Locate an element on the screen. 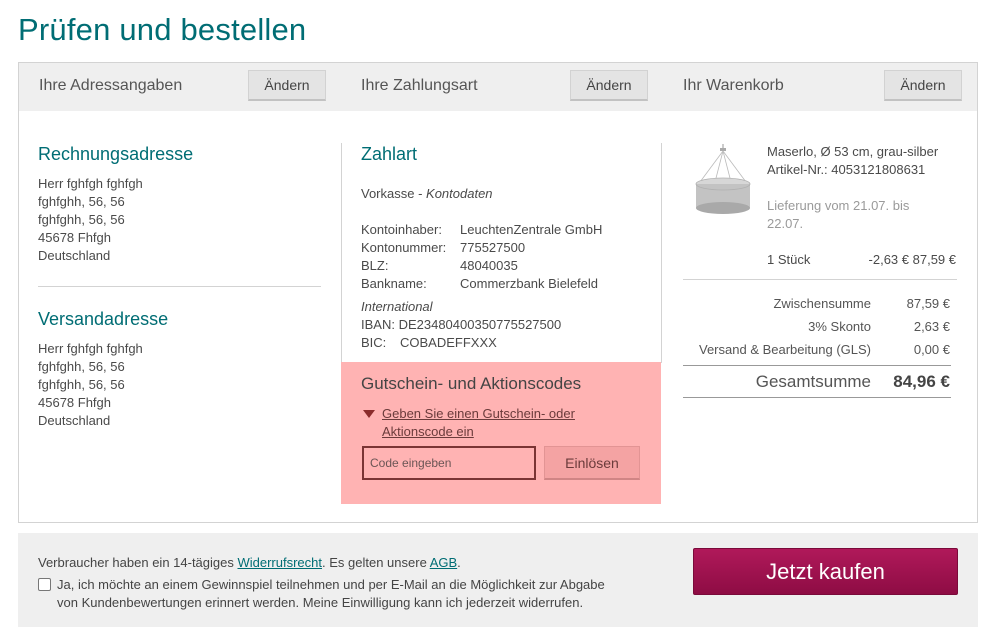 This screenshot has height=631, width=1008. triangle-down-icon is located at coordinates (369, 414).